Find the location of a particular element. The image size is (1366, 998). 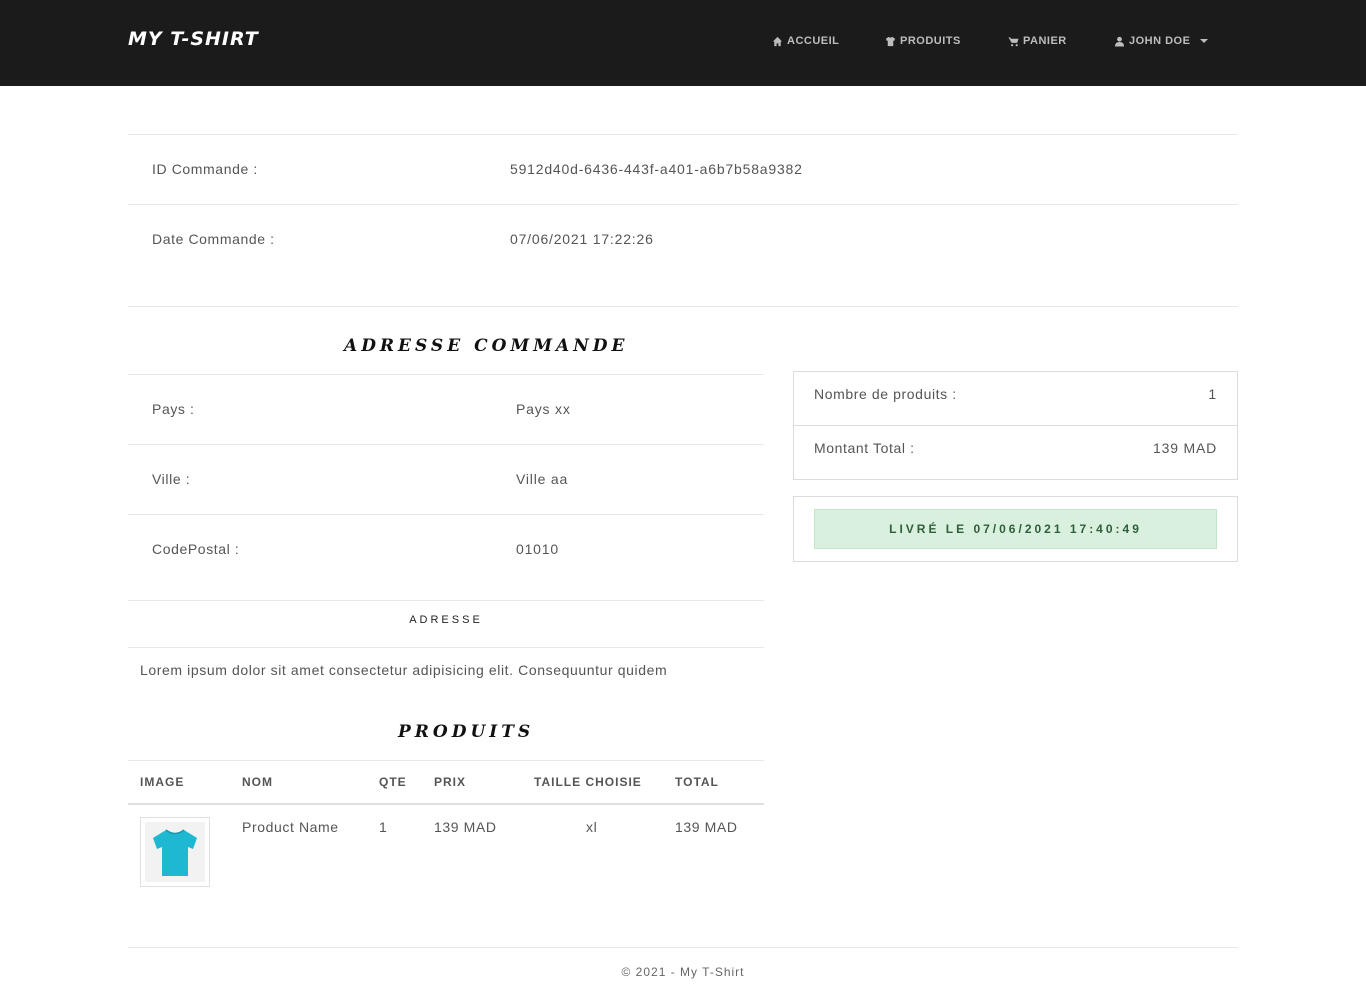

adresse-heading: ADRESSE is located at coordinates (446, 620).